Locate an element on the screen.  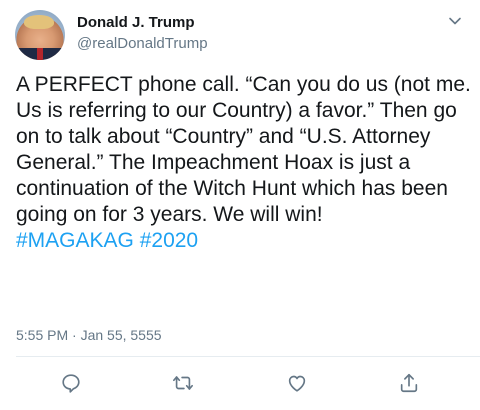
share-icon is located at coordinates (409, 383).